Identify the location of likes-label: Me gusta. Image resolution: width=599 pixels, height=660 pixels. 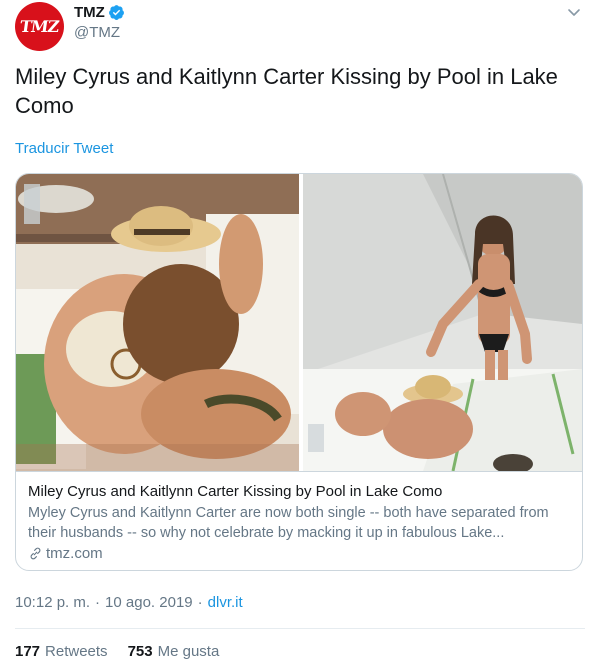
(188, 651).